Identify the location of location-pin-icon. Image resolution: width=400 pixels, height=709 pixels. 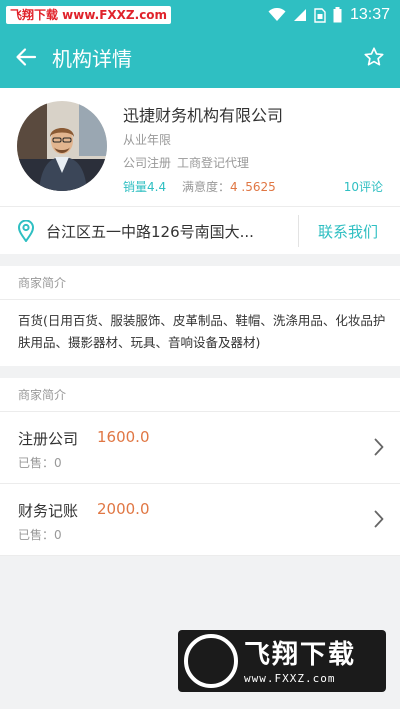
(26, 232).